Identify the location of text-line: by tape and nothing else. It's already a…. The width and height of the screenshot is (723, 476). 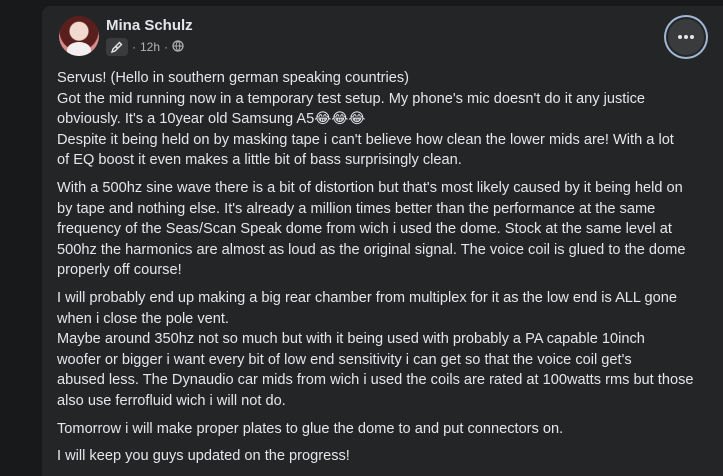
(356, 208).